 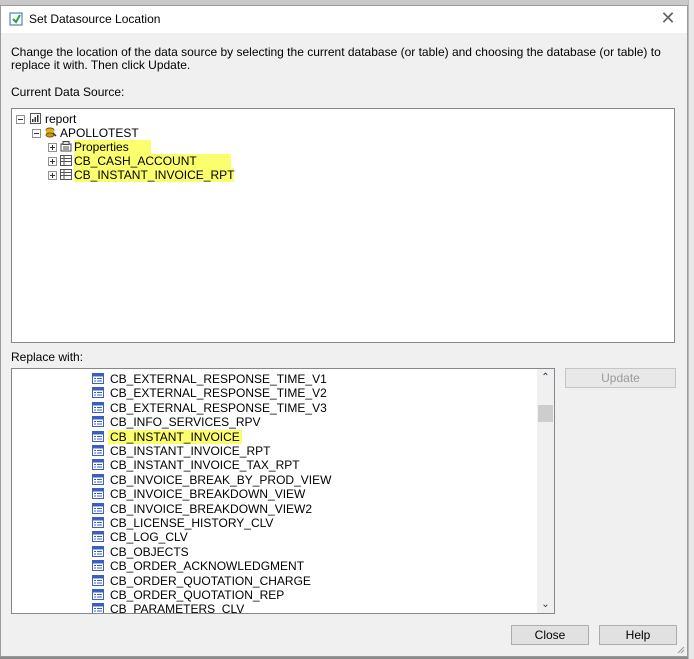 I want to click on list-item-label: CB_PARAMETERS_CLV, so click(x=177, y=608).